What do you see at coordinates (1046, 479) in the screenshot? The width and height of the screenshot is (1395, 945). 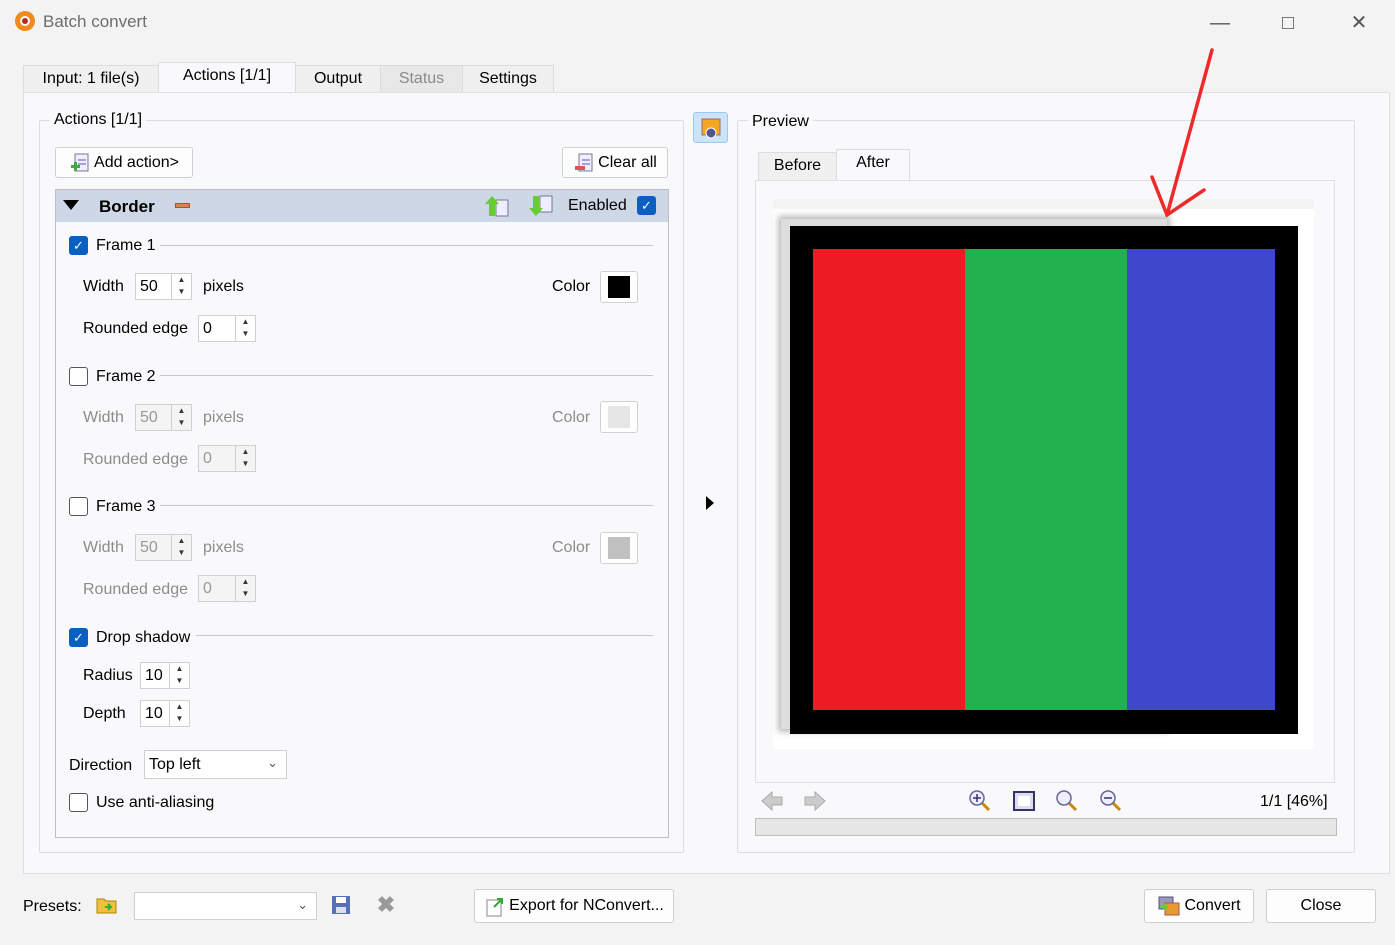 I see `green-stripe` at bounding box center [1046, 479].